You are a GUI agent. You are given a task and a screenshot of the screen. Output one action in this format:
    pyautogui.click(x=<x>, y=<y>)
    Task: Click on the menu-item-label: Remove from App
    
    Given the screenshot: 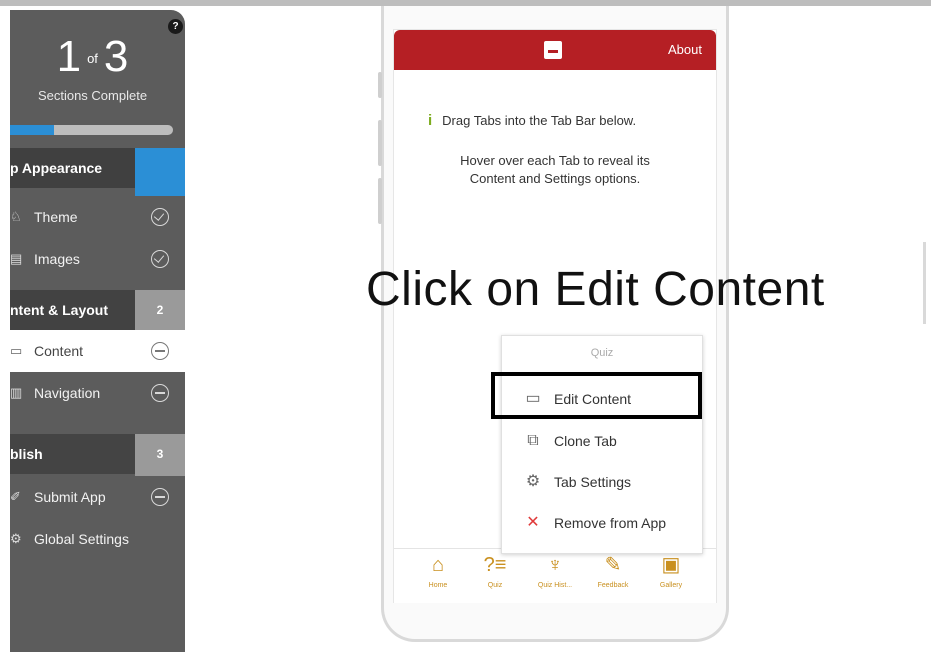 What is the action you would take?
    pyautogui.click(x=610, y=523)
    